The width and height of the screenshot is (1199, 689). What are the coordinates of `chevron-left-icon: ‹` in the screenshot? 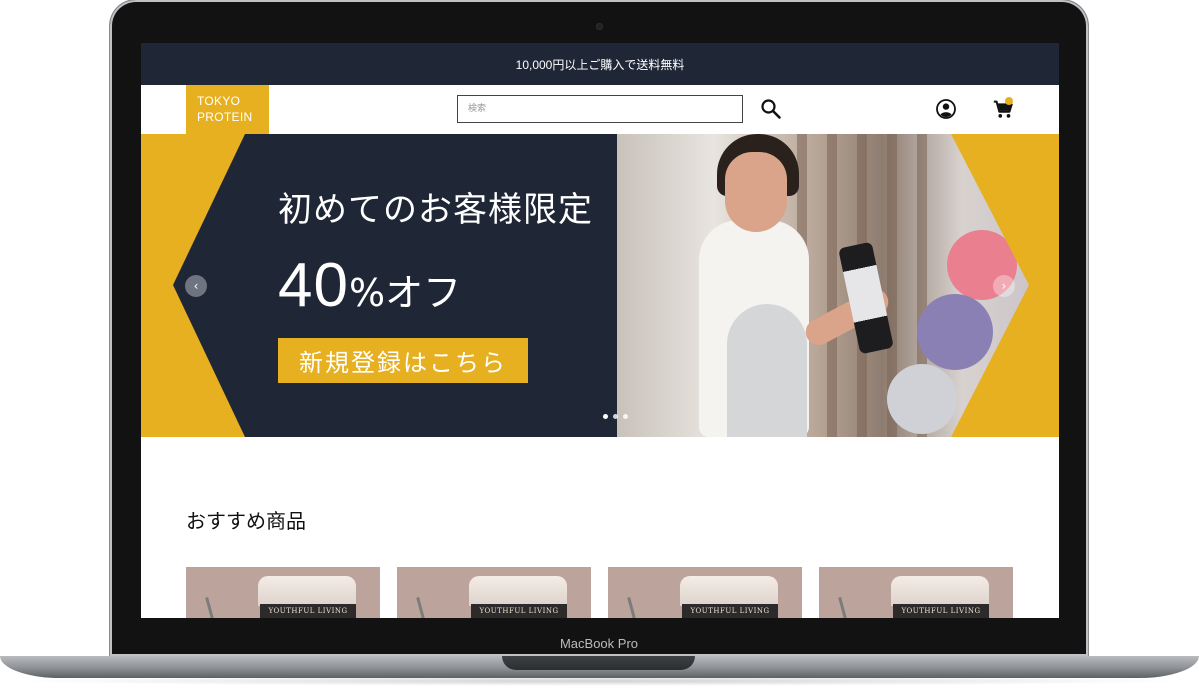 It's located at (196, 286).